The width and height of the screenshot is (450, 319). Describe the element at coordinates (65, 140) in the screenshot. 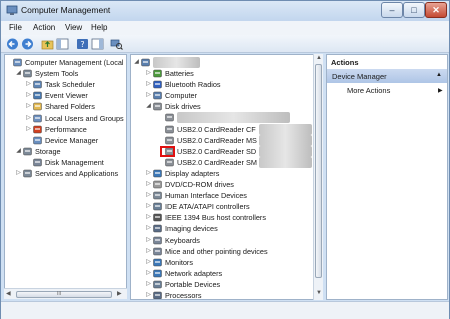

I see `tree-item-device-manager: Device Manager` at that location.